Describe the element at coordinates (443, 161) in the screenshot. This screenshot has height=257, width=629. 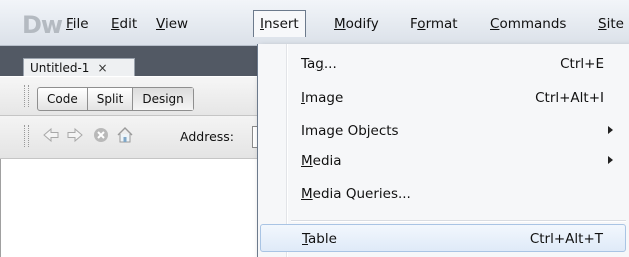
I see `menu-item-media: Media` at that location.